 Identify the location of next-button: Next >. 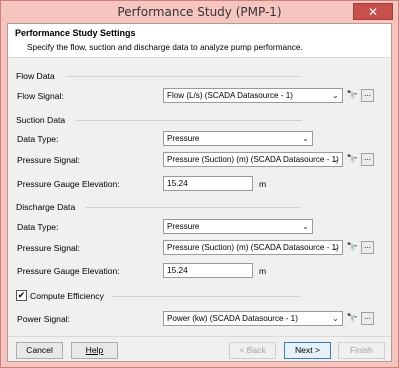
(307, 350).